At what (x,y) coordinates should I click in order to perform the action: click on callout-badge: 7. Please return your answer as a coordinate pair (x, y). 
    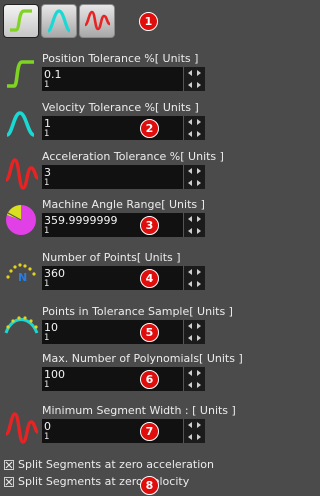
    Looking at the image, I should click on (149, 431).